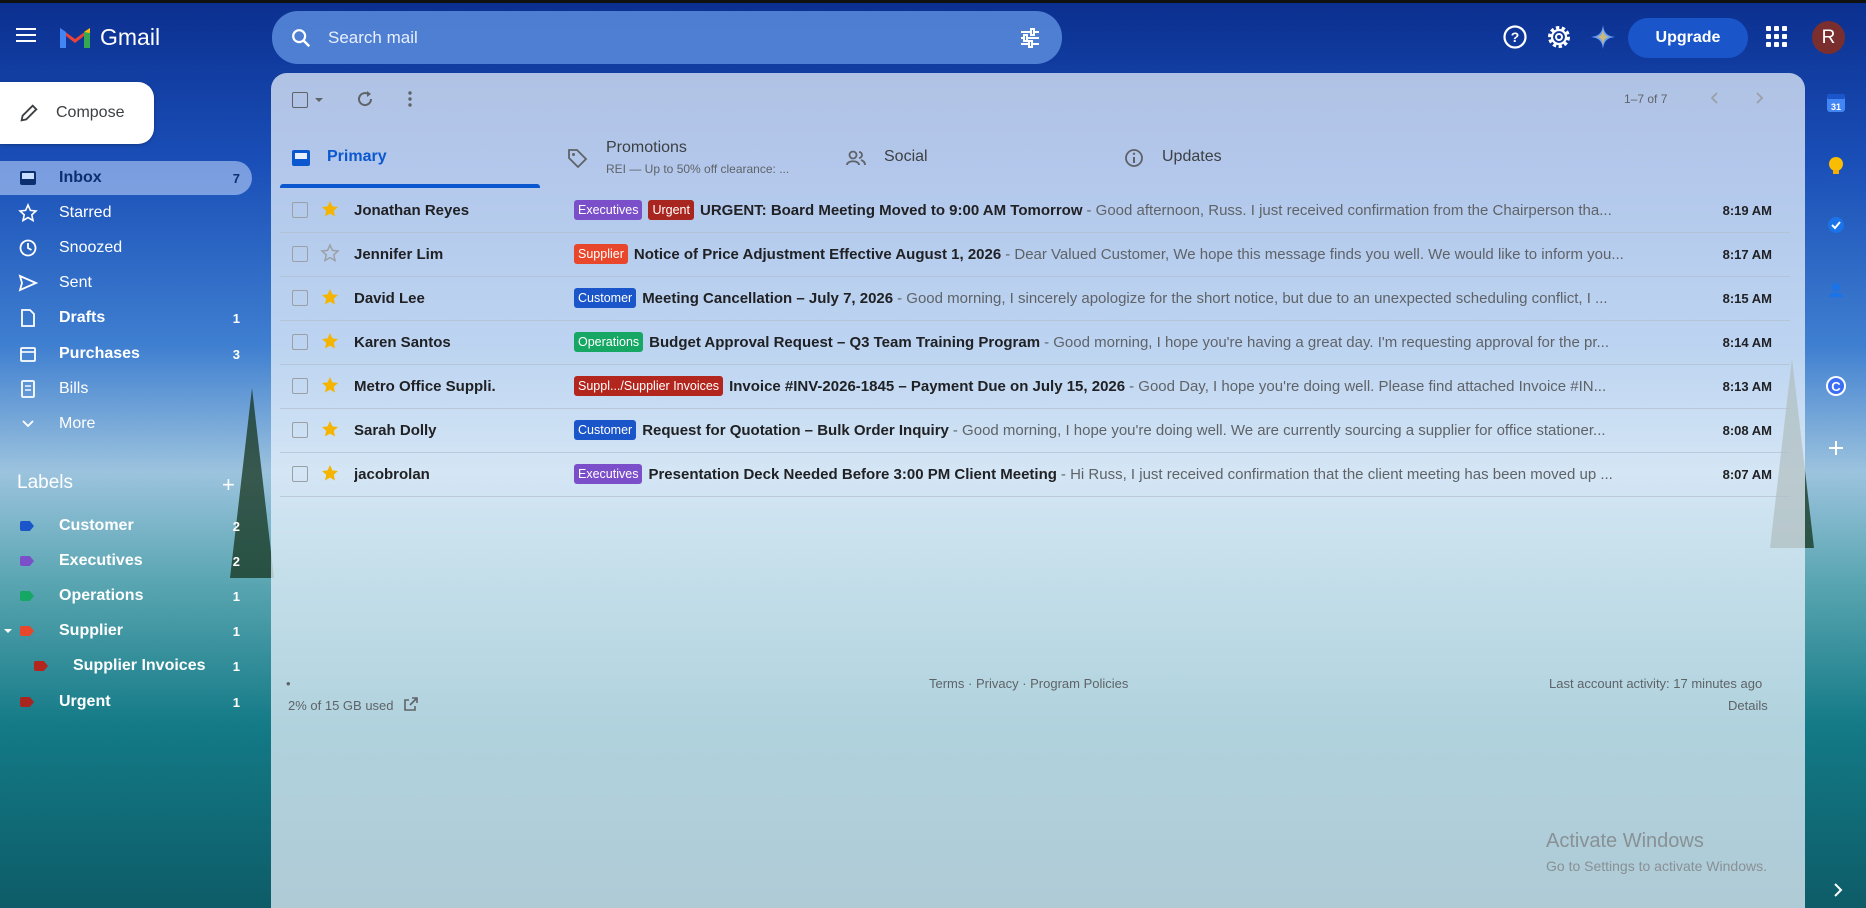  What do you see at coordinates (8, 631) in the screenshot?
I see `expand-arrow-icon` at bounding box center [8, 631].